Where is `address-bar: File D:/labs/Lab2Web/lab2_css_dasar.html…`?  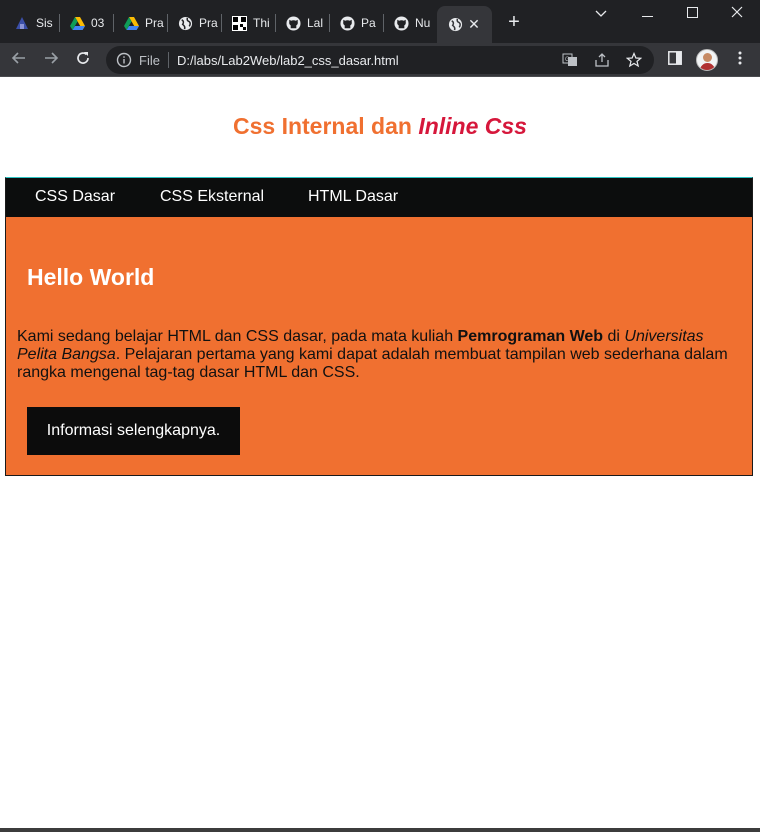
address-bar: File D:/labs/Lab2Web/lab2_css_dasar.html… is located at coordinates (380, 60).